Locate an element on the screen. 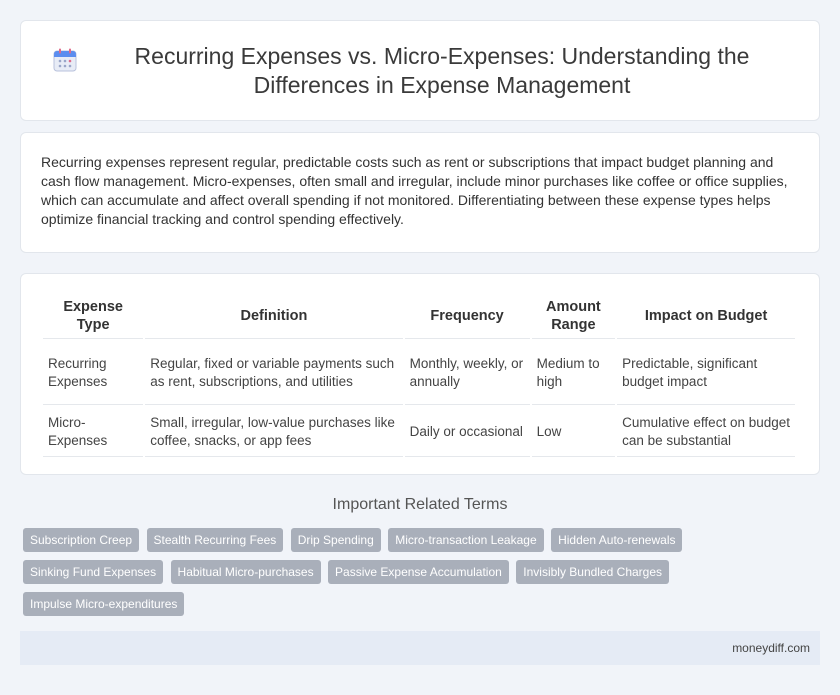 The width and height of the screenshot is (840, 695). table-cell: Predictable, significant budget impact is located at coordinates (706, 373).